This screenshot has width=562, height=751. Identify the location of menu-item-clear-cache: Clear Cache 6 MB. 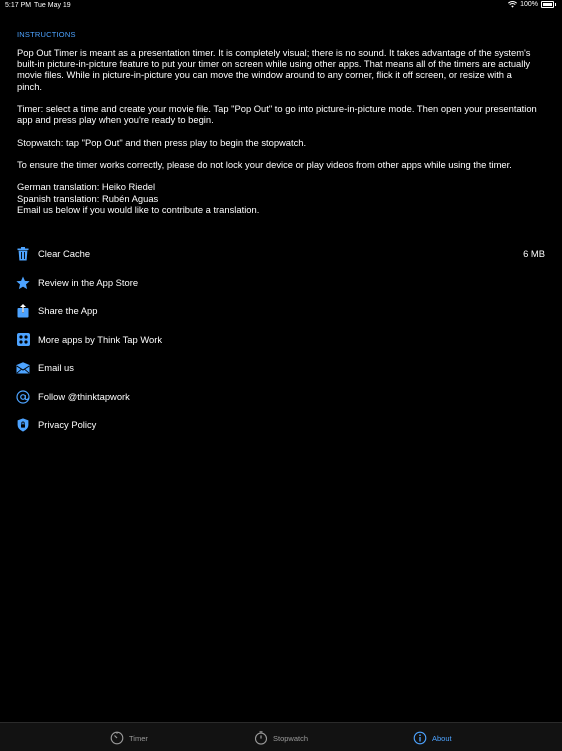
(281, 254).